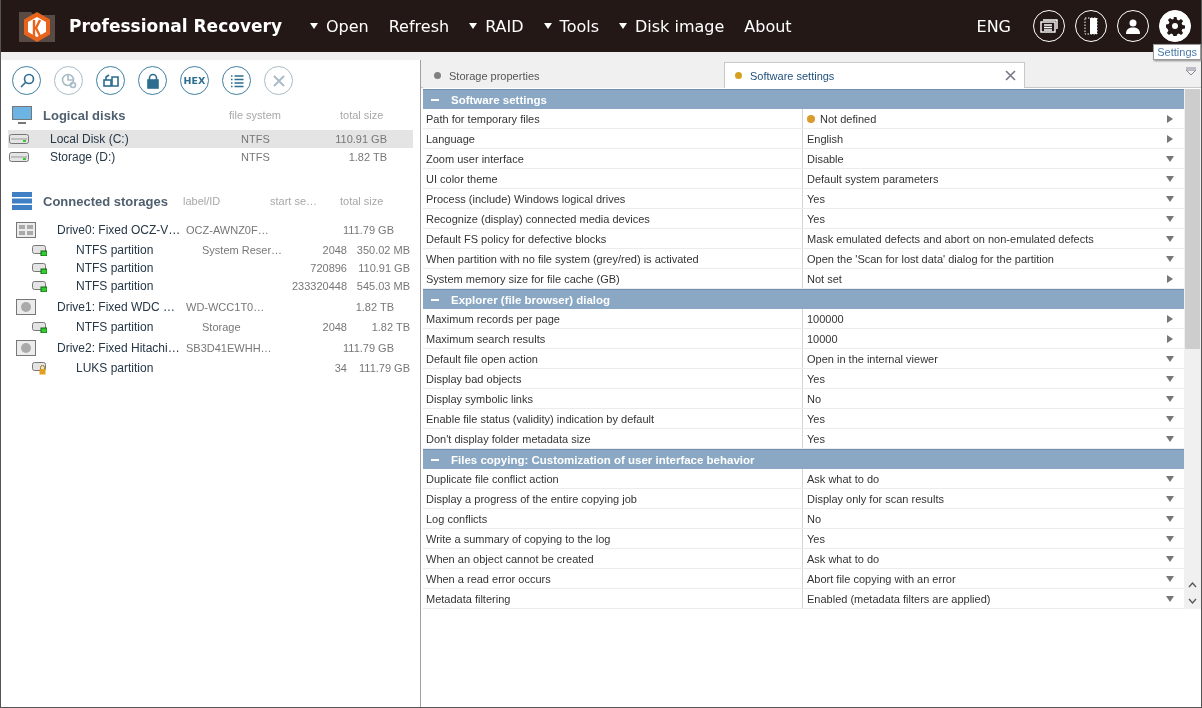 Image resolution: width=1202 pixels, height=708 pixels. What do you see at coordinates (202, 201) in the screenshot?
I see `column-header: label/ID` at bounding box center [202, 201].